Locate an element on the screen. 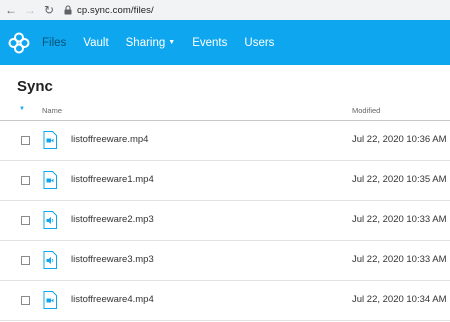 The height and width of the screenshot is (322, 450). sync-logo-icon is located at coordinates (19, 43).